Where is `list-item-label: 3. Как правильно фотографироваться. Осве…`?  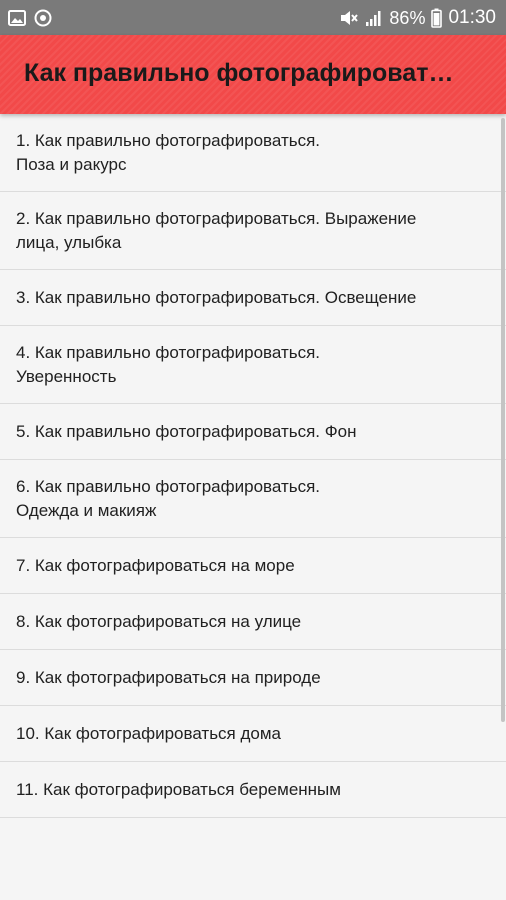 list-item-label: 3. Как правильно фотографироваться. Осве… is located at coordinates (216, 297).